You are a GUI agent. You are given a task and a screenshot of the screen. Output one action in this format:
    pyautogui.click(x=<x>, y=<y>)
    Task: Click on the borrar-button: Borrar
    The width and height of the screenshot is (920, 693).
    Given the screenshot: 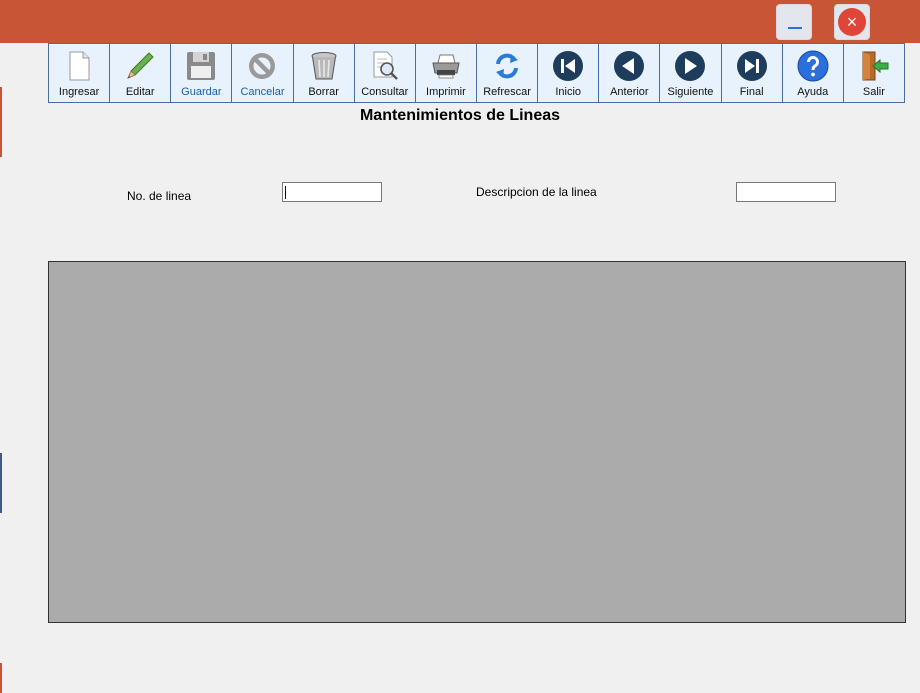 What is the action you would take?
    pyautogui.click(x=324, y=73)
    